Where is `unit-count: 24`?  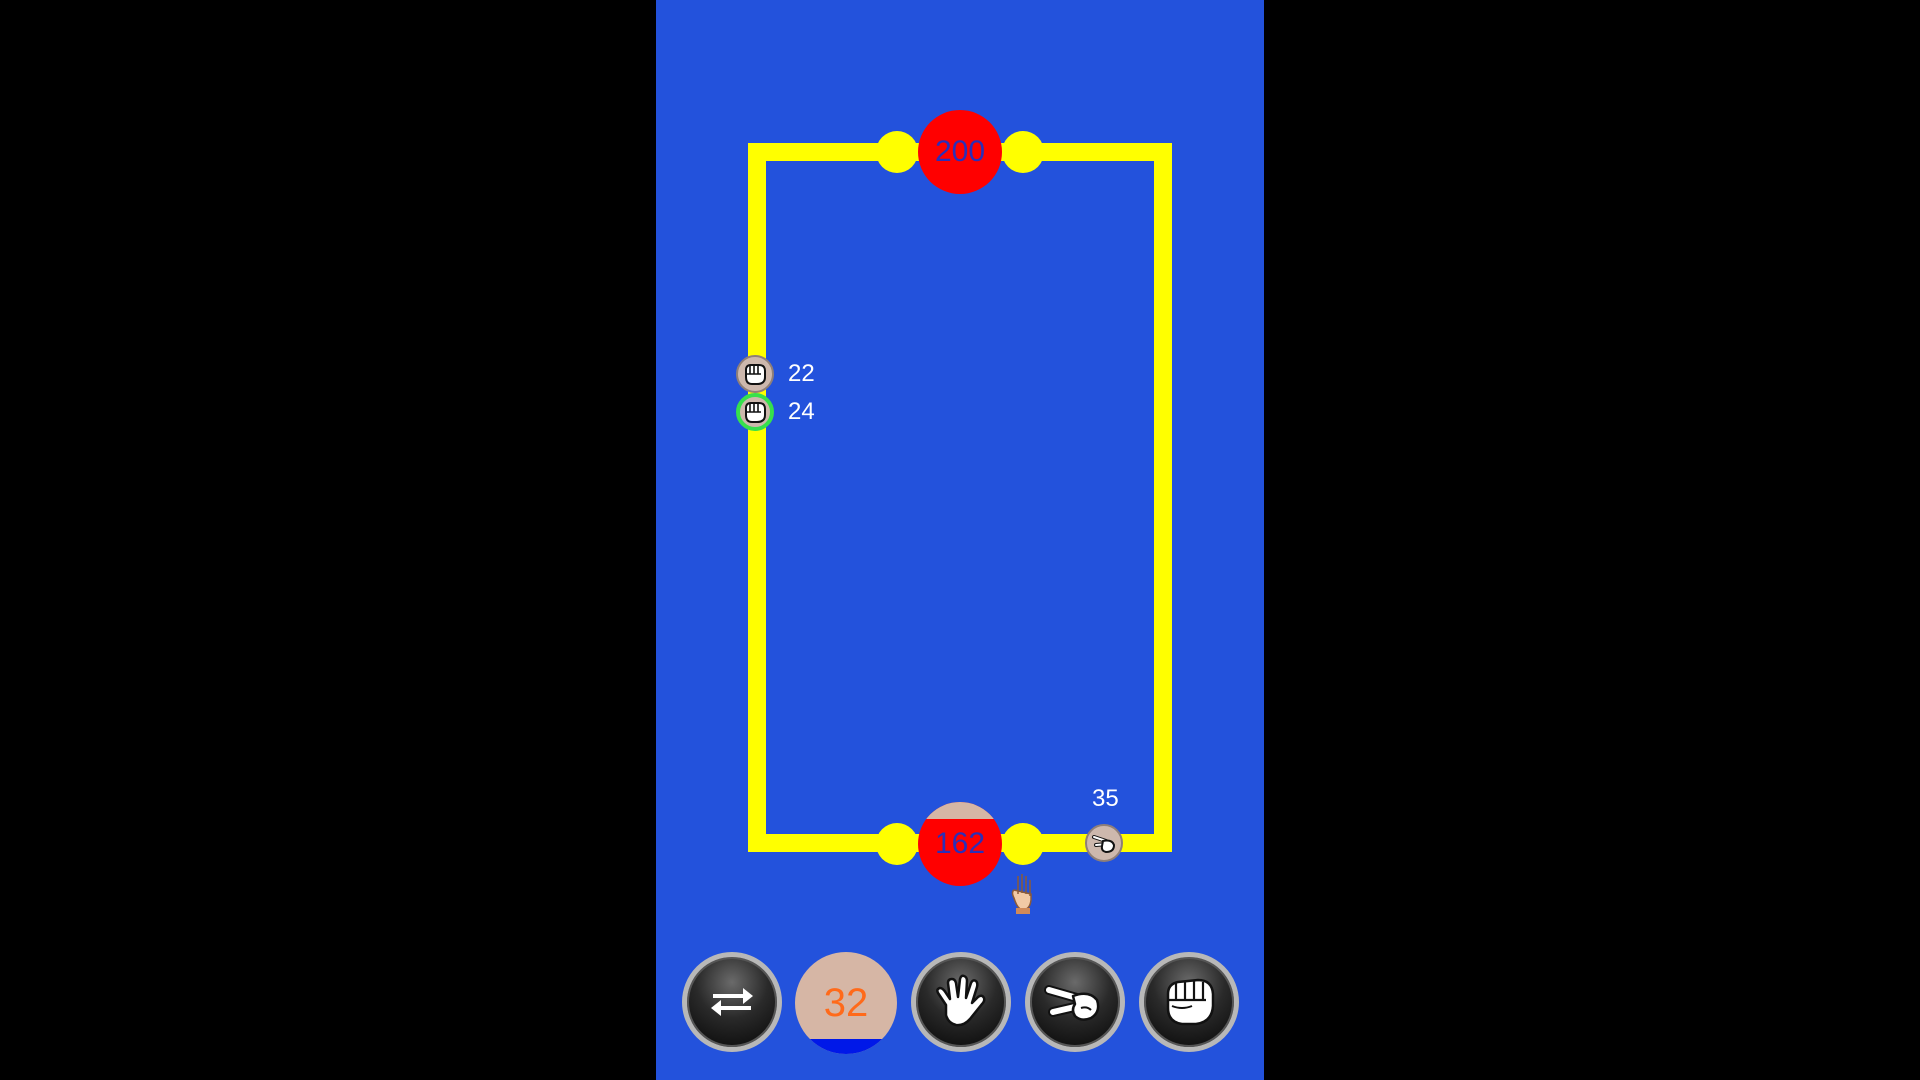
unit-count: 24 is located at coordinates (801, 411).